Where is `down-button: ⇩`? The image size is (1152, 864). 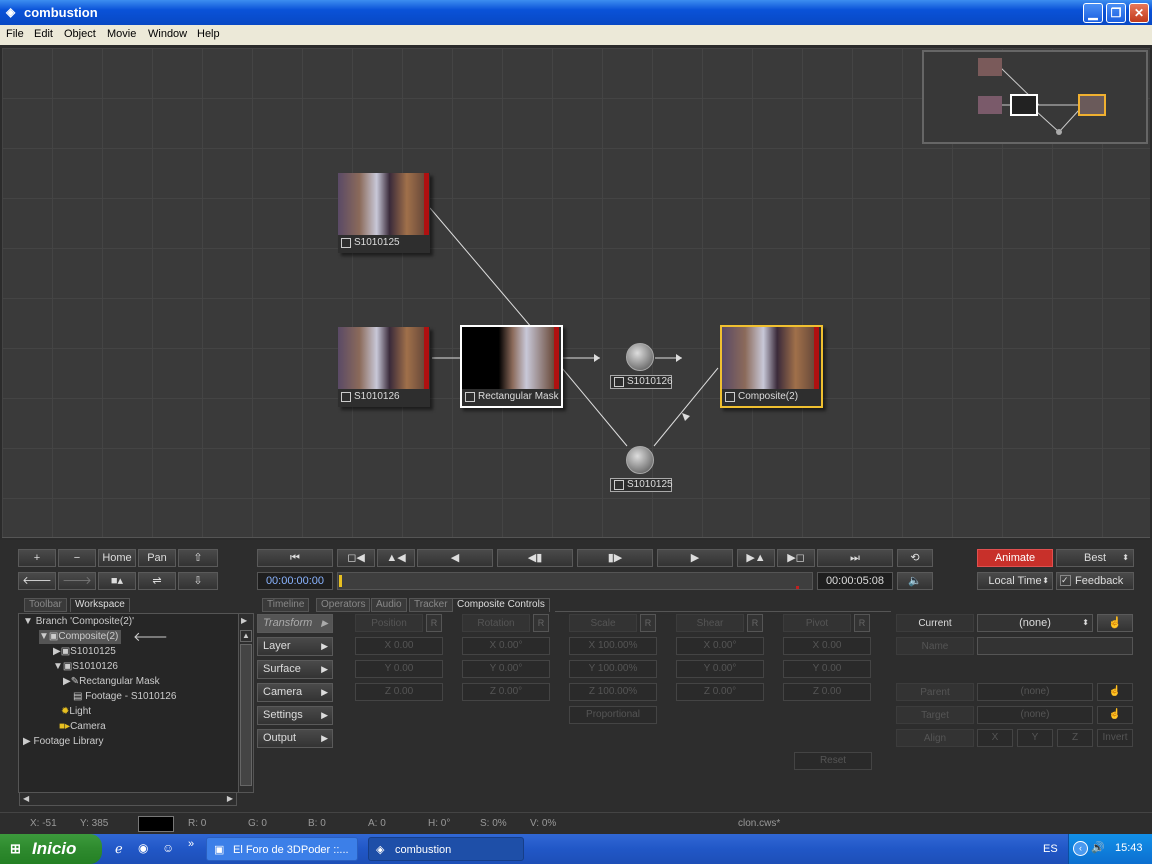
down-button: ⇩ is located at coordinates (198, 581).